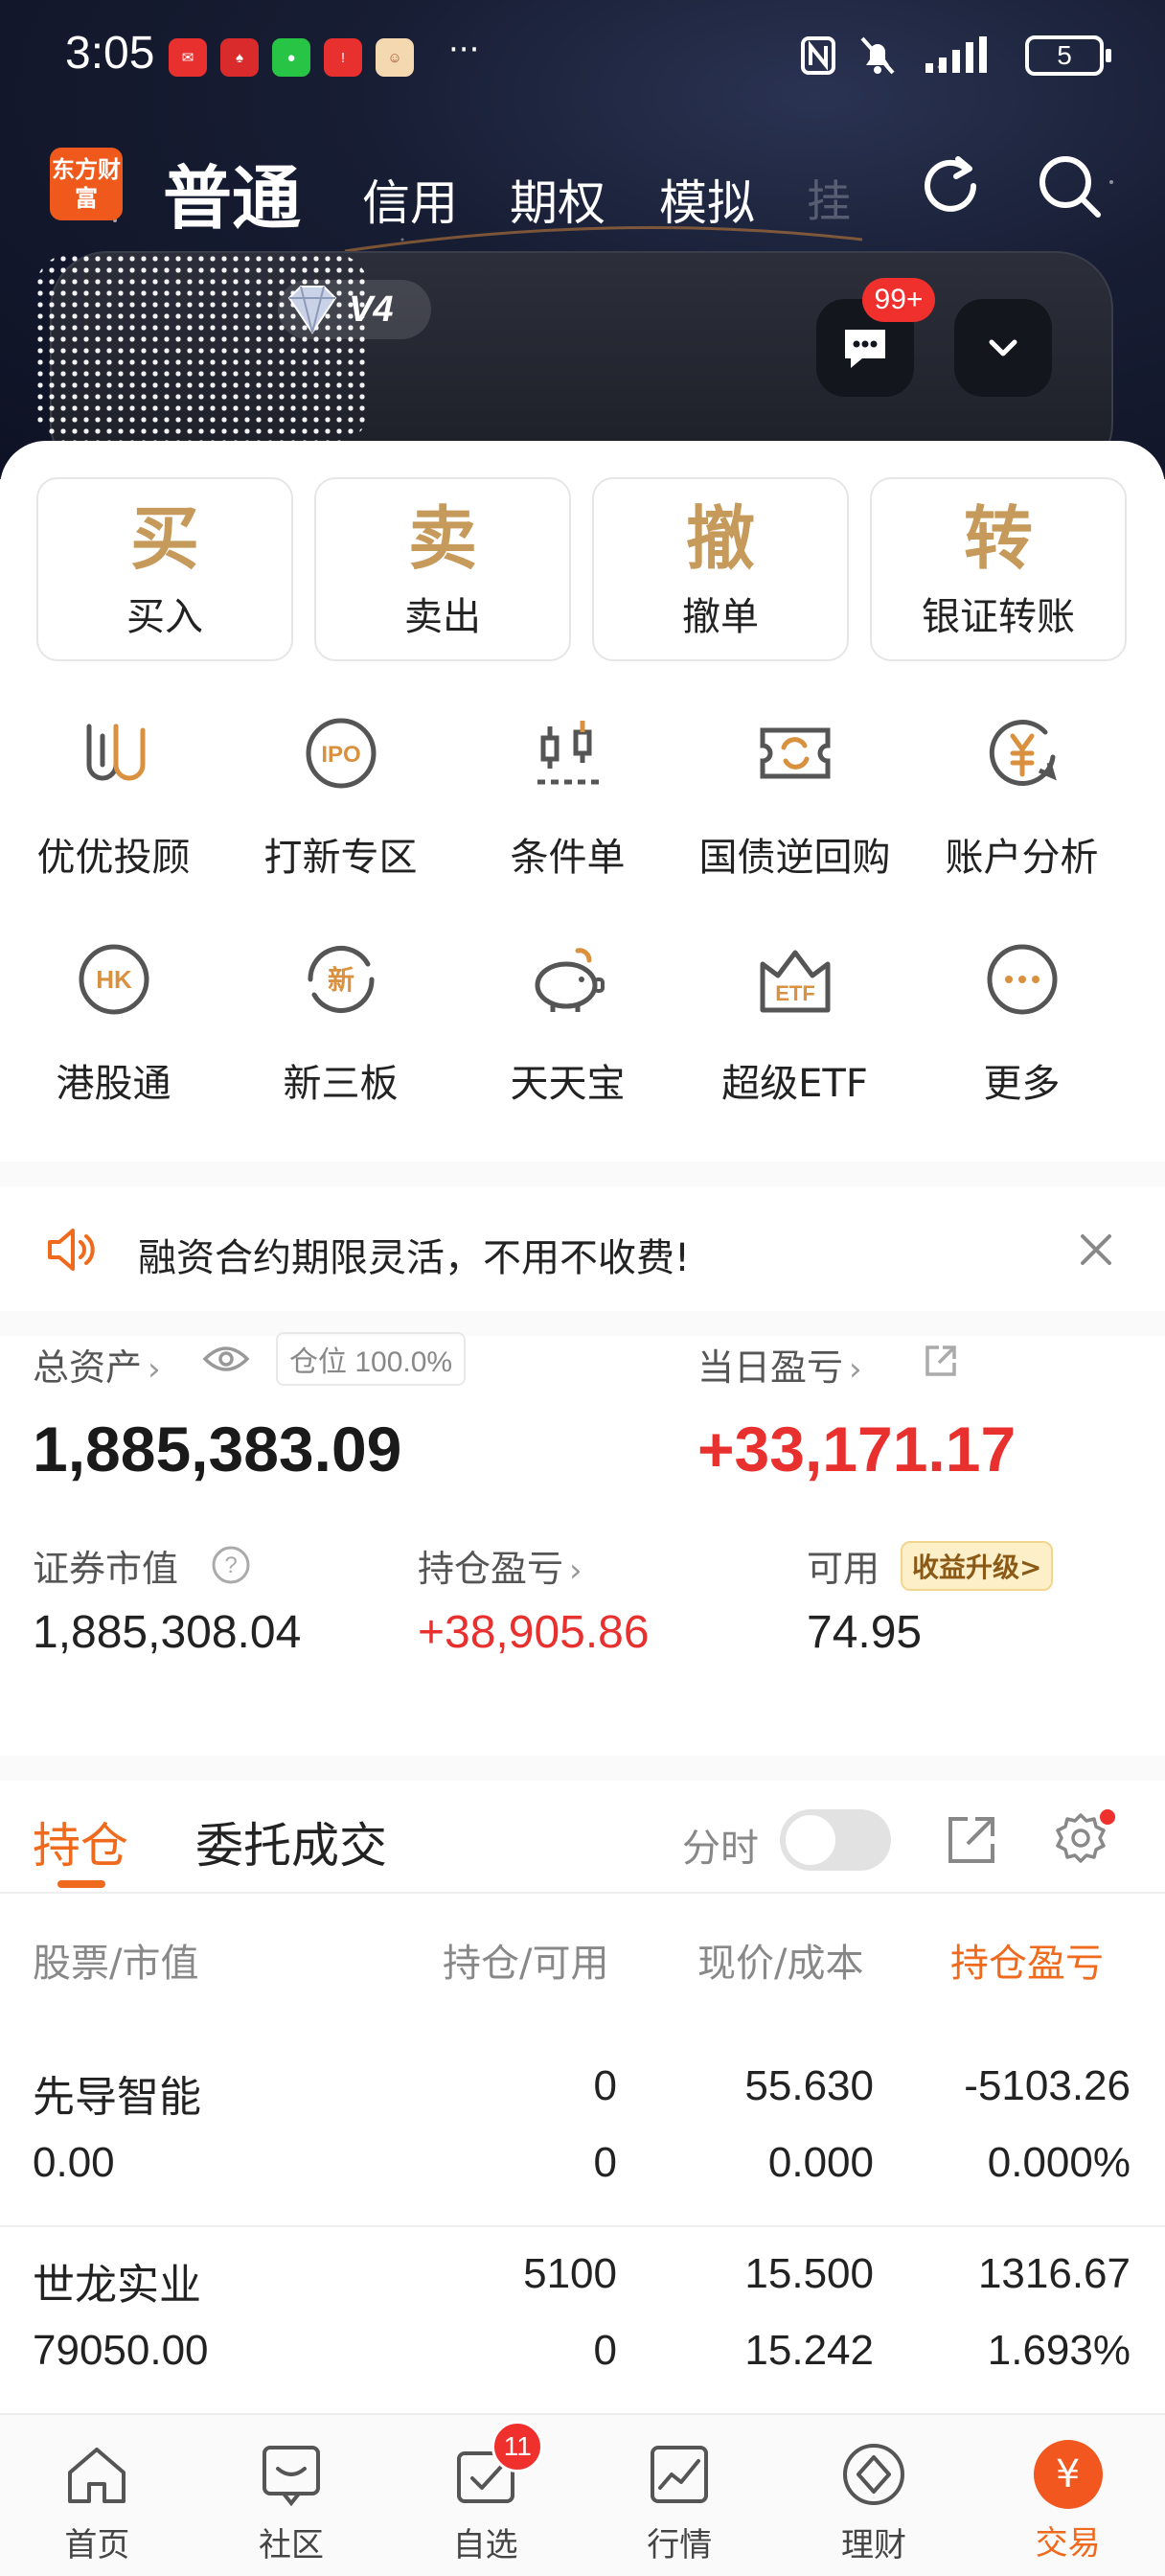 The height and width of the screenshot is (2576, 1165). What do you see at coordinates (1070, 186) in the screenshot?
I see `search-icon` at bounding box center [1070, 186].